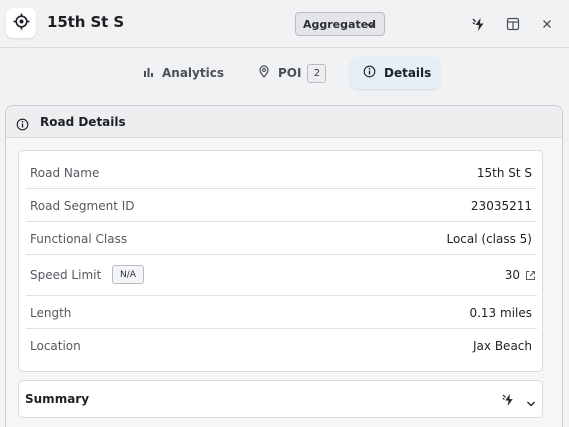 The height and width of the screenshot is (427, 569). I want to click on tab-label: Analytics, so click(193, 73).